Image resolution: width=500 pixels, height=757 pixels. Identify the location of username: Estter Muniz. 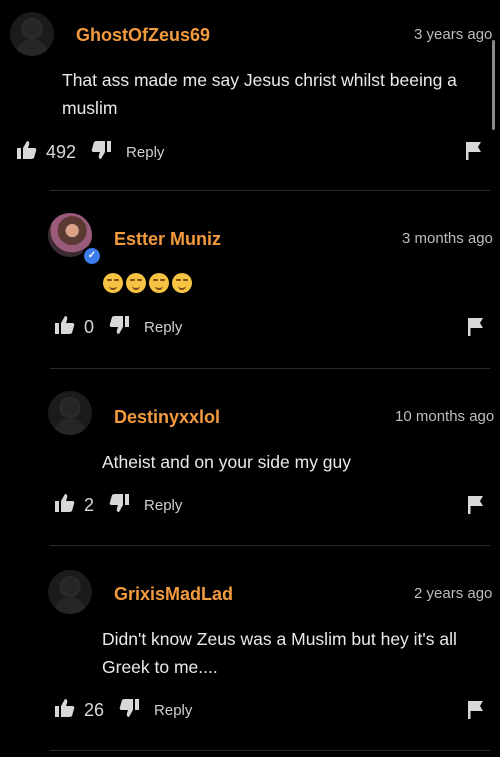
(167, 239).